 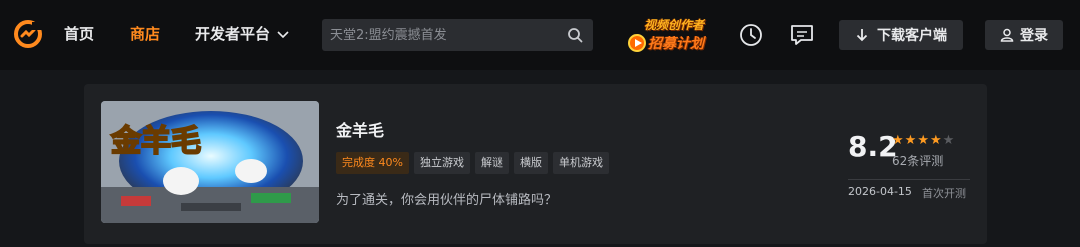 What do you see at coordinates (491, 163) in the screenshot?
I see `tag-item: 解谜` at bounding box center [491, 163].